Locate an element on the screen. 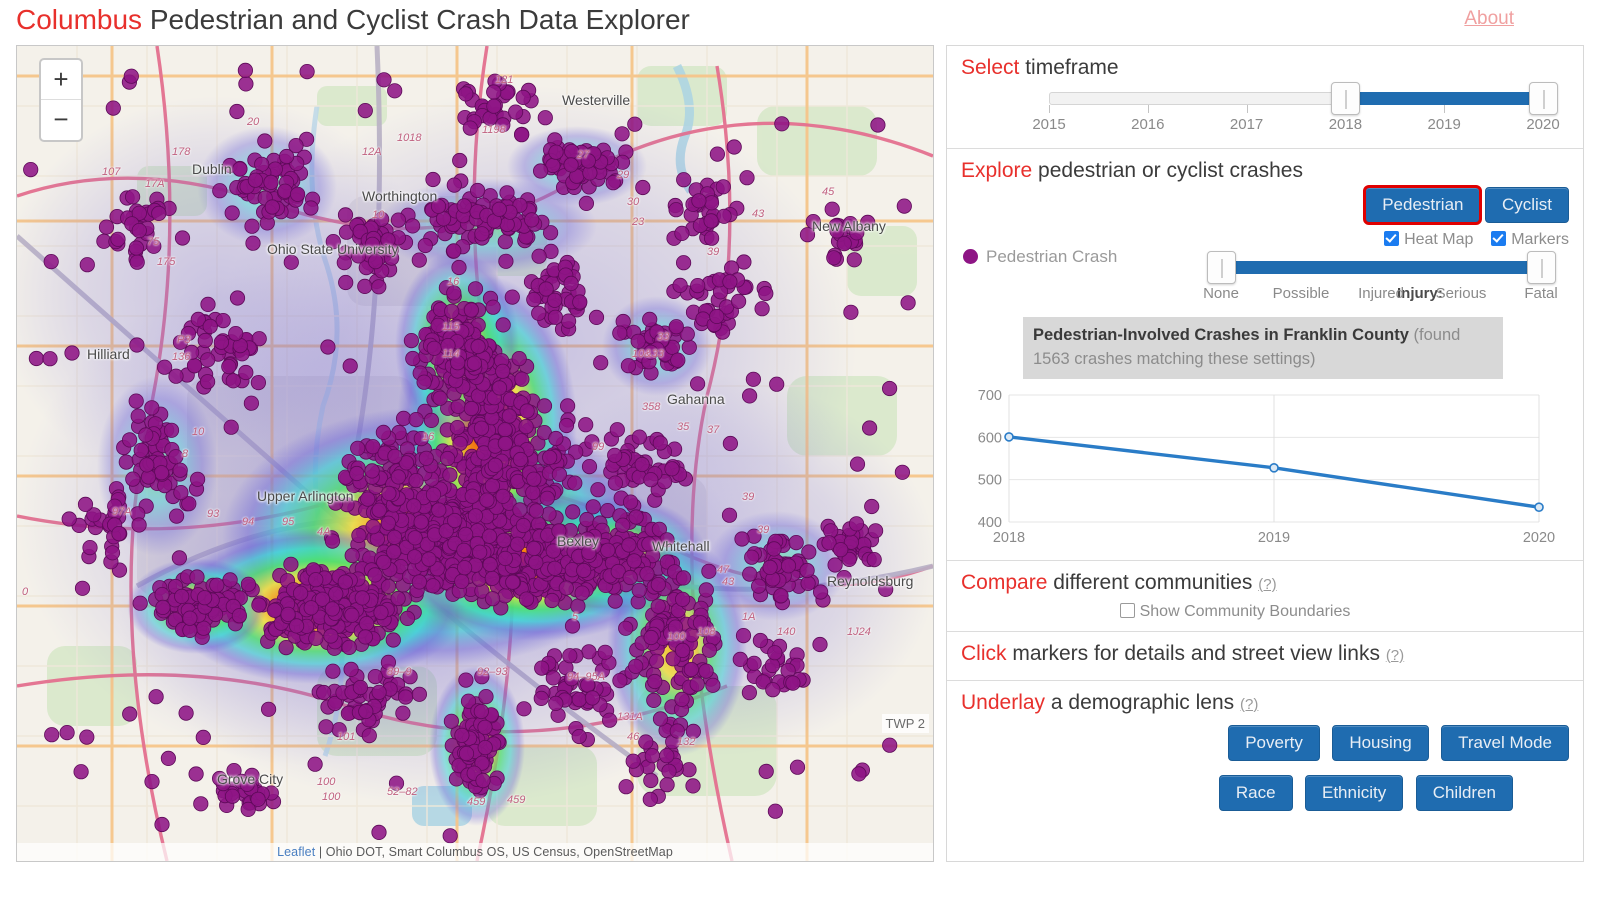 This screenshot has height=900, width=1600. injury-severity-slider: Injury: None Possible Injured Serious Fatal is located at coordinates (1387, 279).